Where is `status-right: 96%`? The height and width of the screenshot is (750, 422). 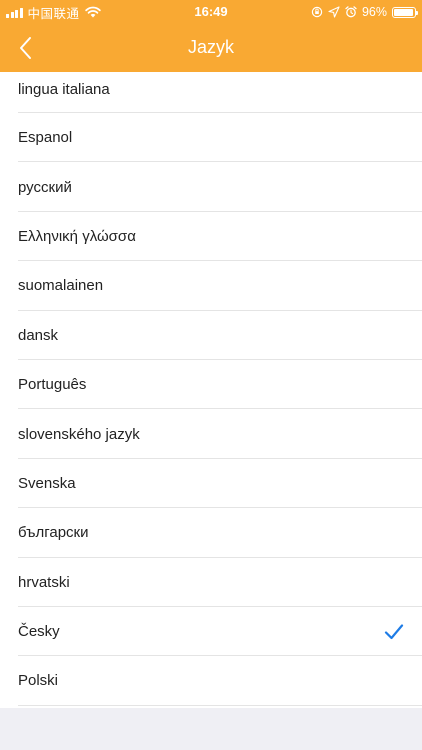 status-right: 96% is located at coordinates (364, 12).